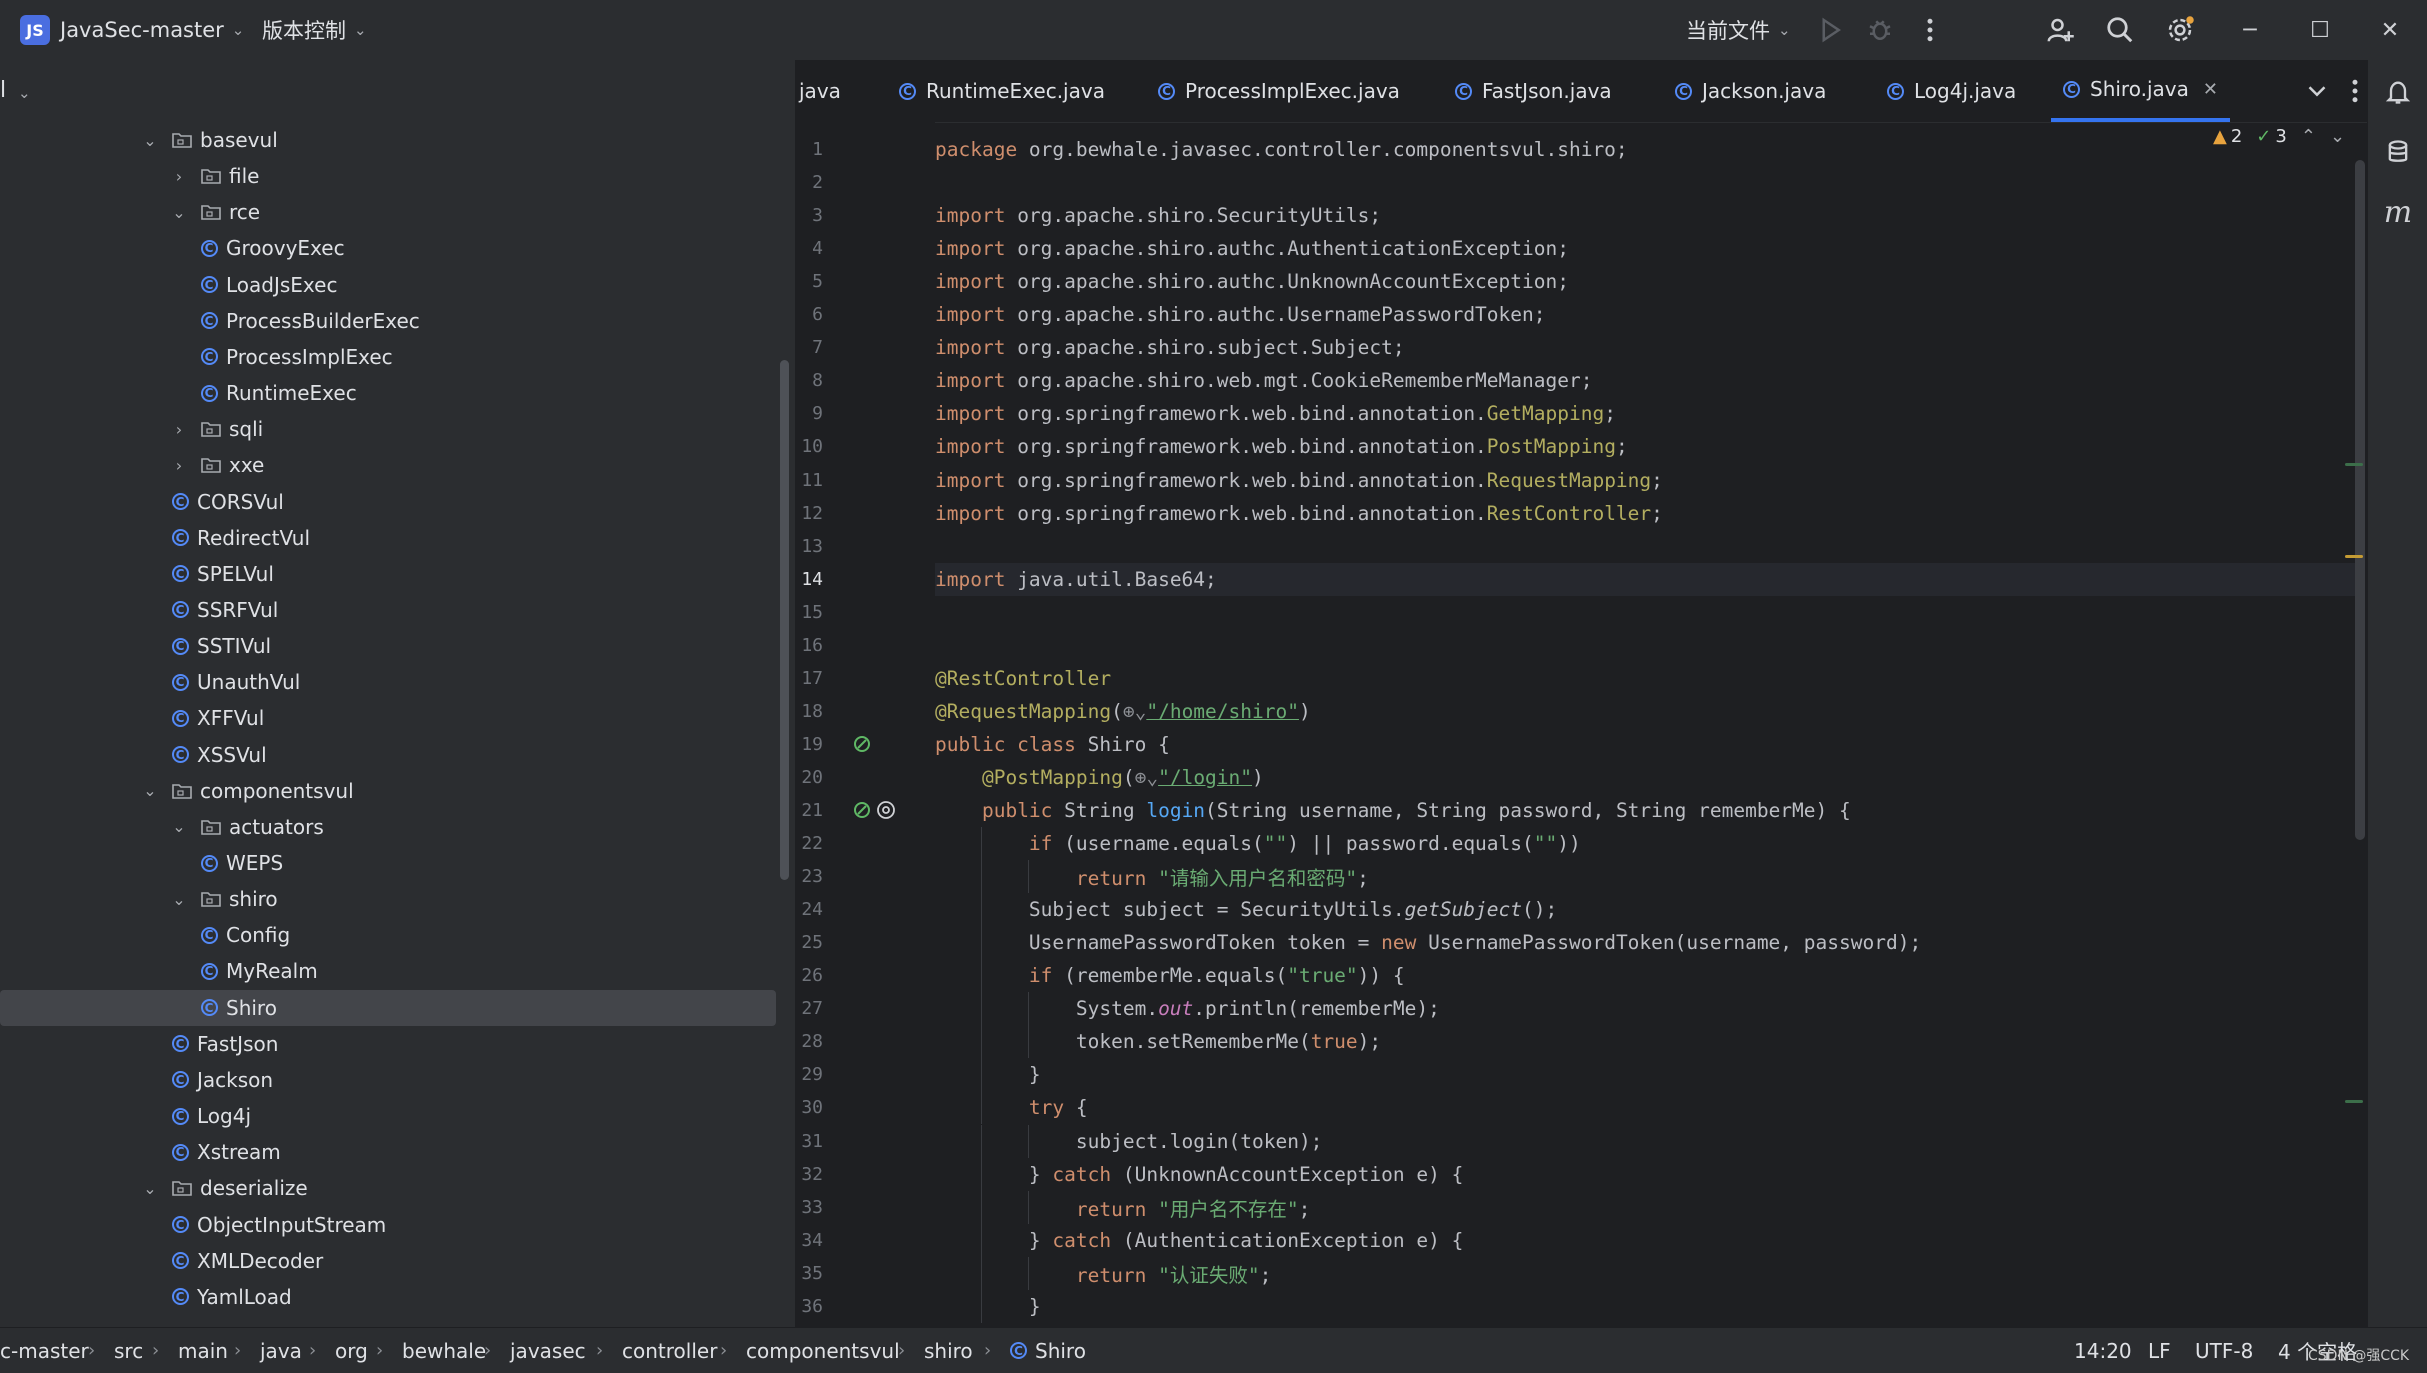 The image size is (2427, 1373). I want to click on code-line: token.setRememberMe(true);, so click(1645, 1042).